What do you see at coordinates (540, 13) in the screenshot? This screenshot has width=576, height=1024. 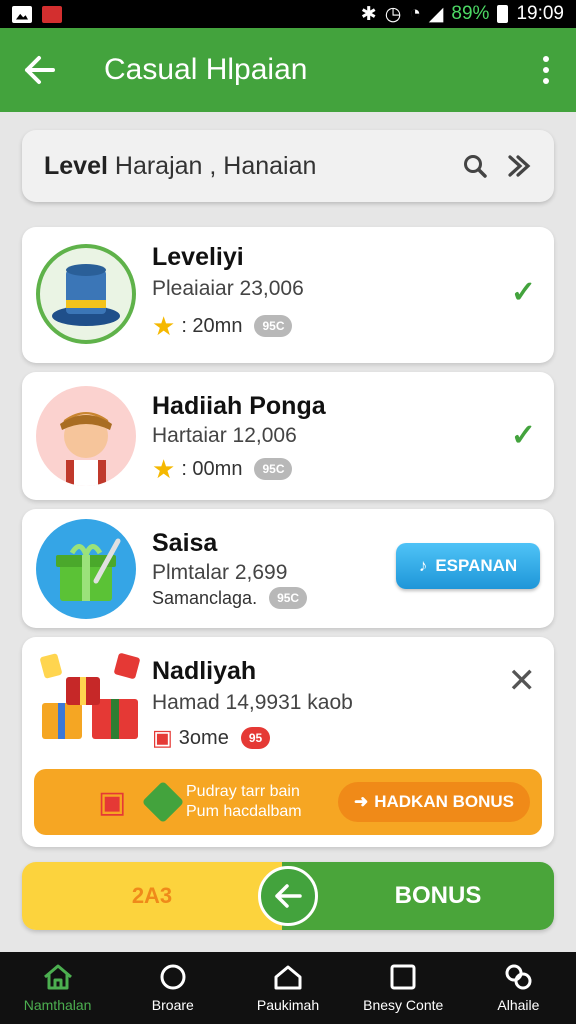 I see `clock: 19:09` at bounding box center [540, 13].